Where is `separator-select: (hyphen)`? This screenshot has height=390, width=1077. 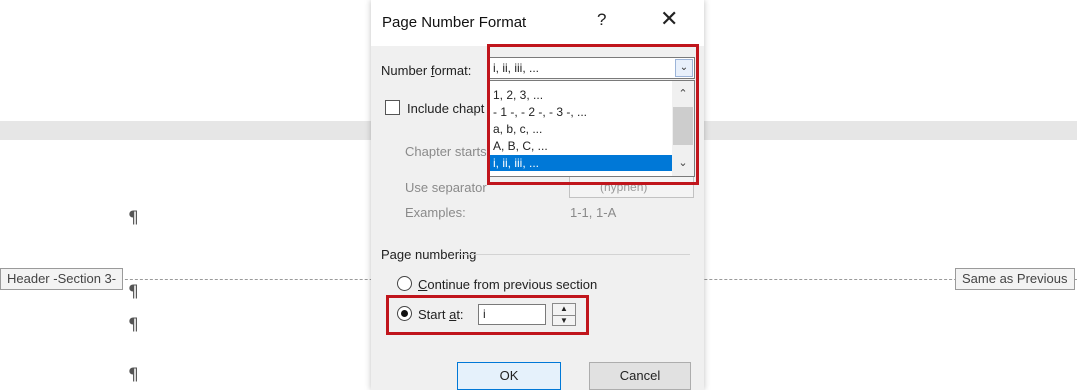
separator-select: (hyphen) is located at coordinates (631, 187).